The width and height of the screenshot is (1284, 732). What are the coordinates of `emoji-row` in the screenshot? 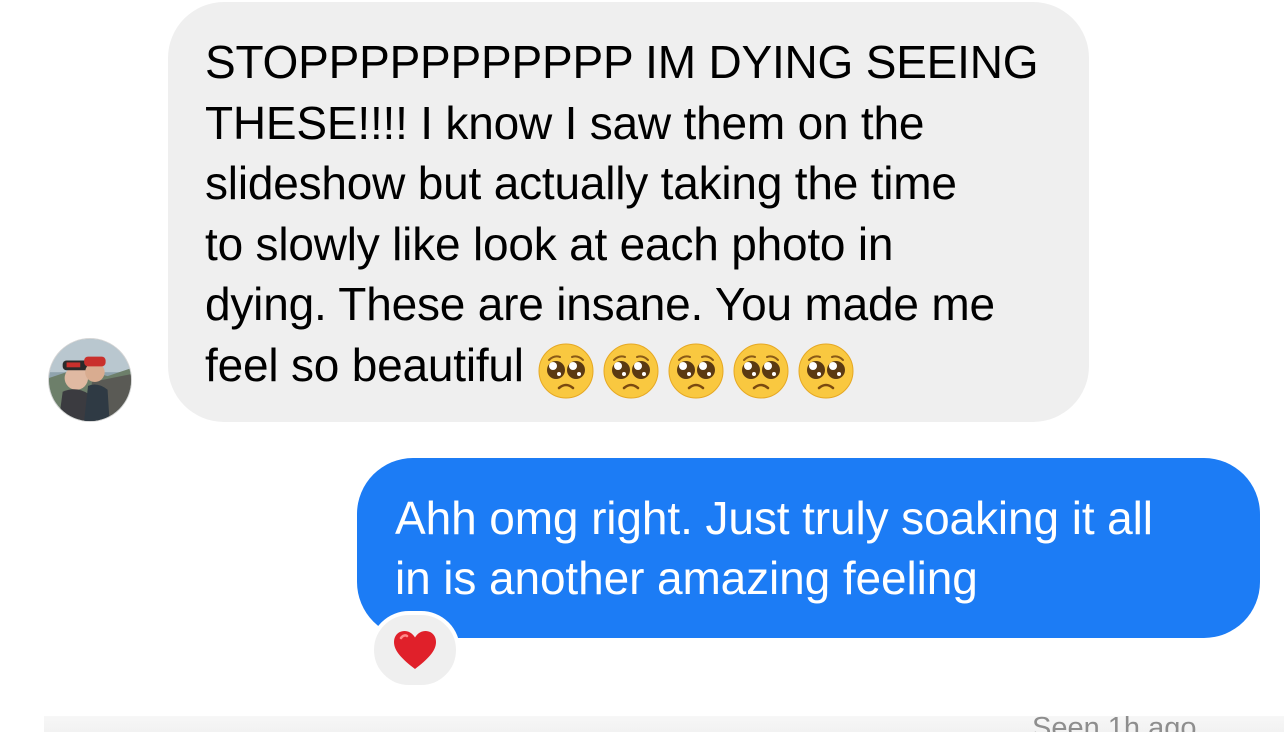 It's located at (700, 373).